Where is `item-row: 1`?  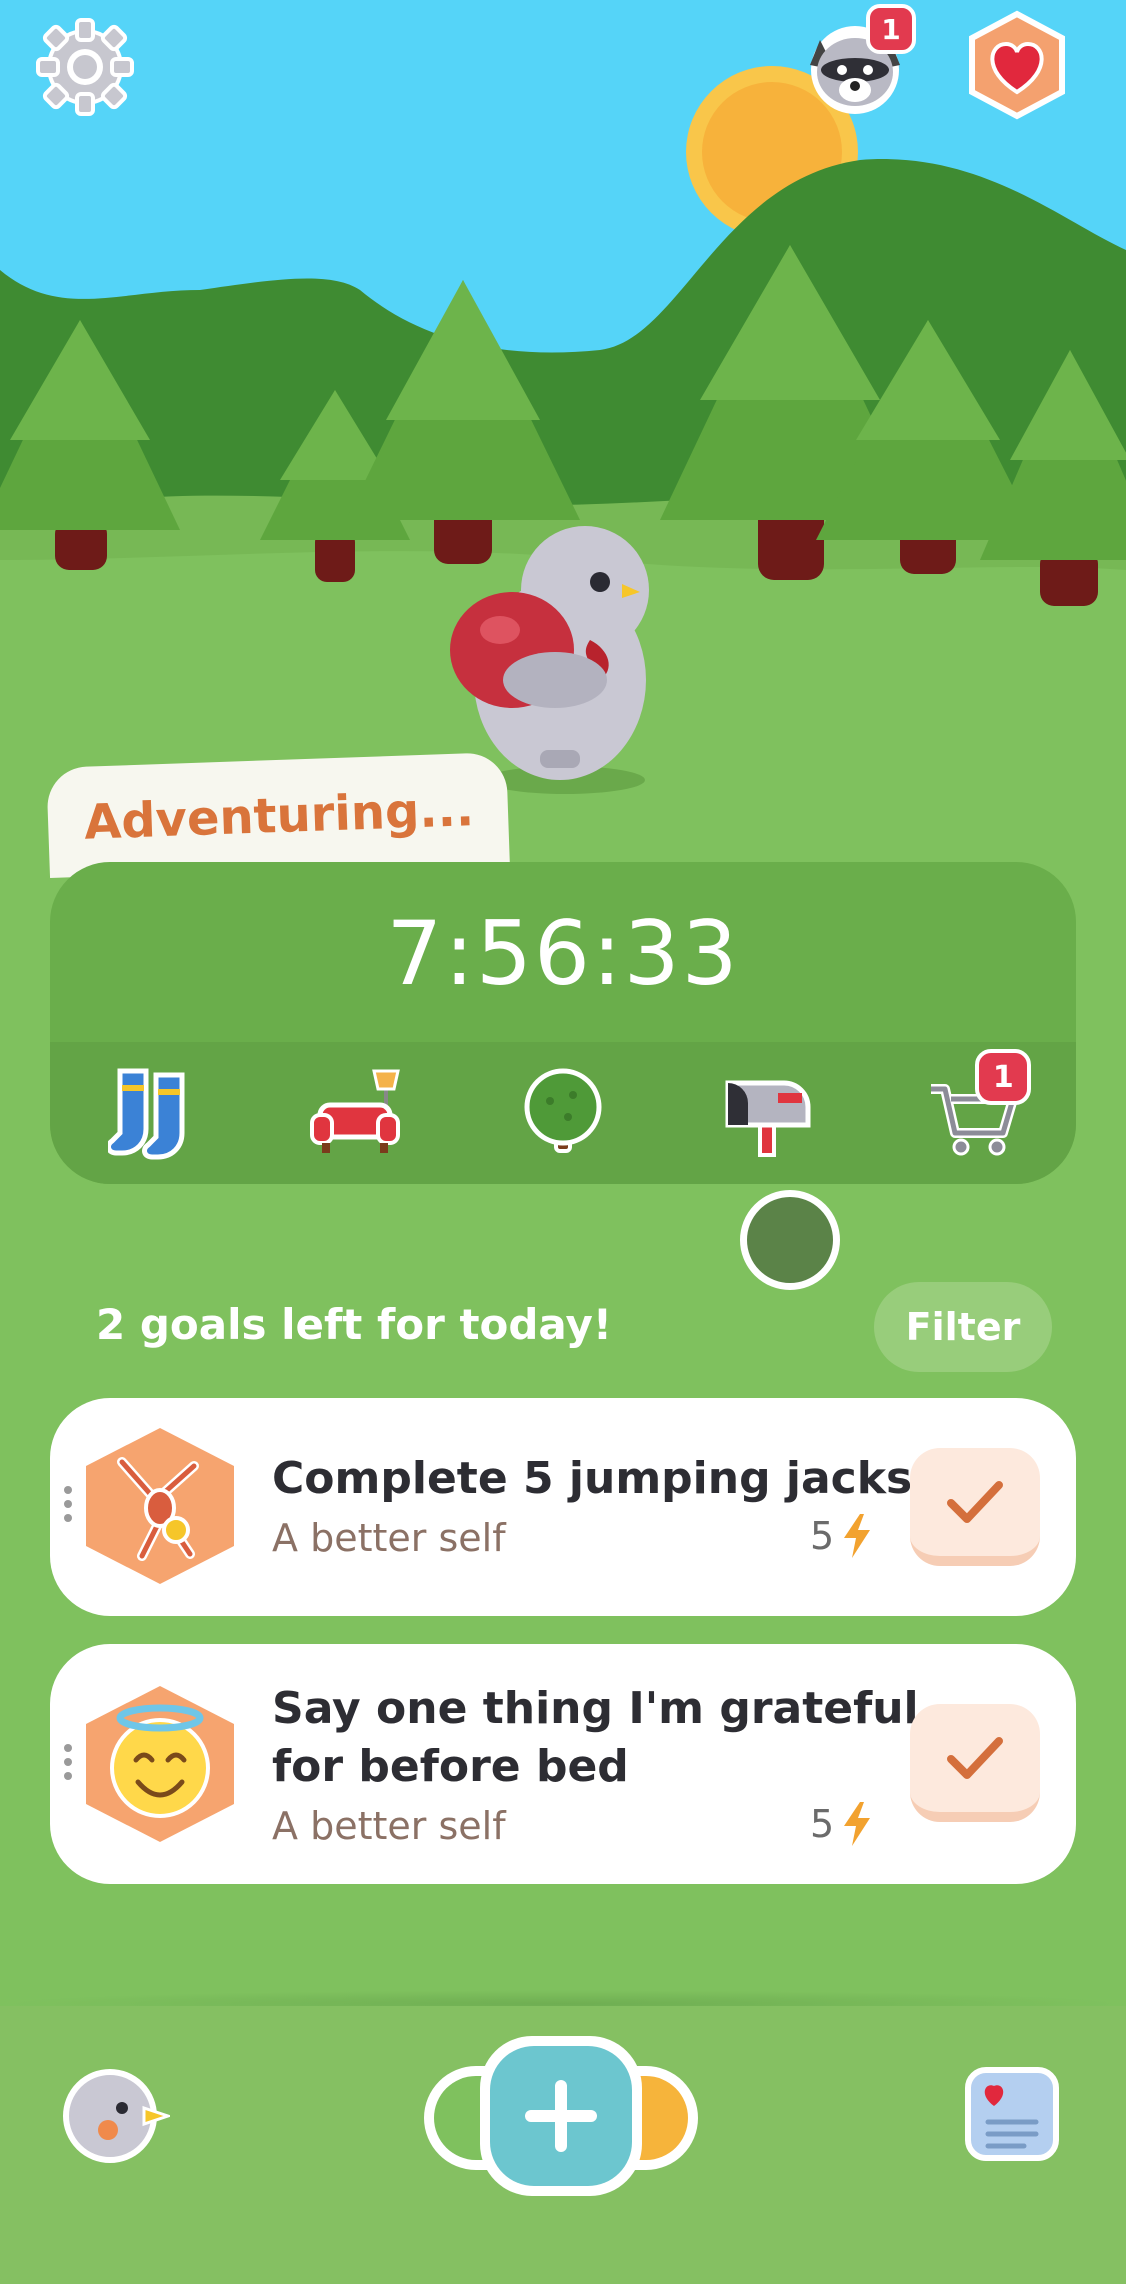 item-row: 1 is located at coordinates (563, 1113).